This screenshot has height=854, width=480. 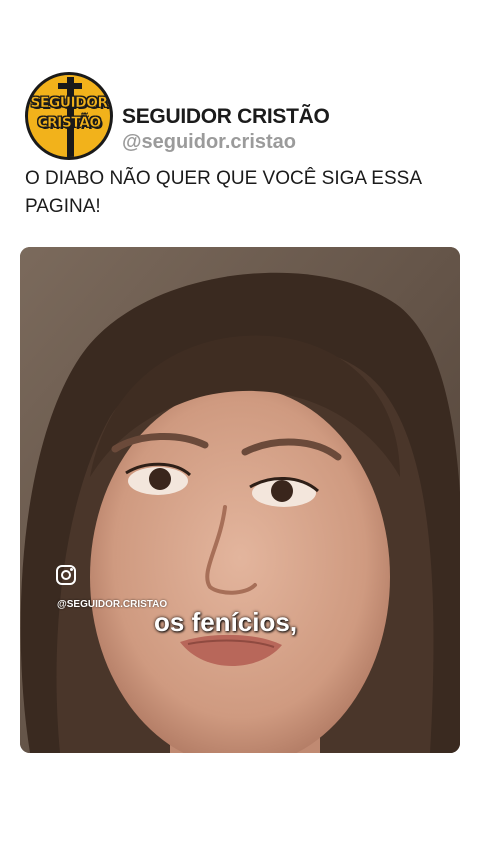 I want to click on video-subtitle: os fenícios,, so click(x=226, y=622).